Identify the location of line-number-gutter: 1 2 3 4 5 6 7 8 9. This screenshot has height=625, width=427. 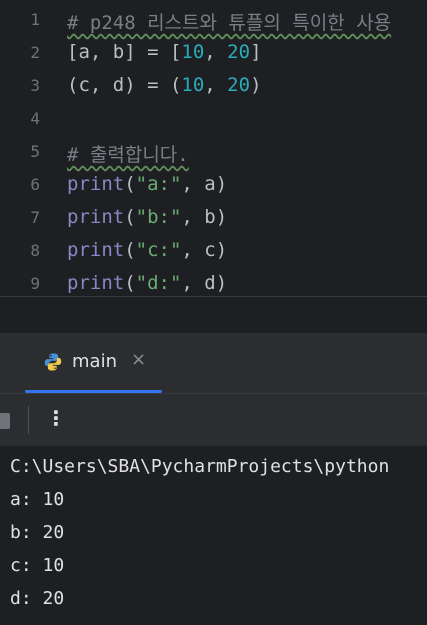
(28, 148).